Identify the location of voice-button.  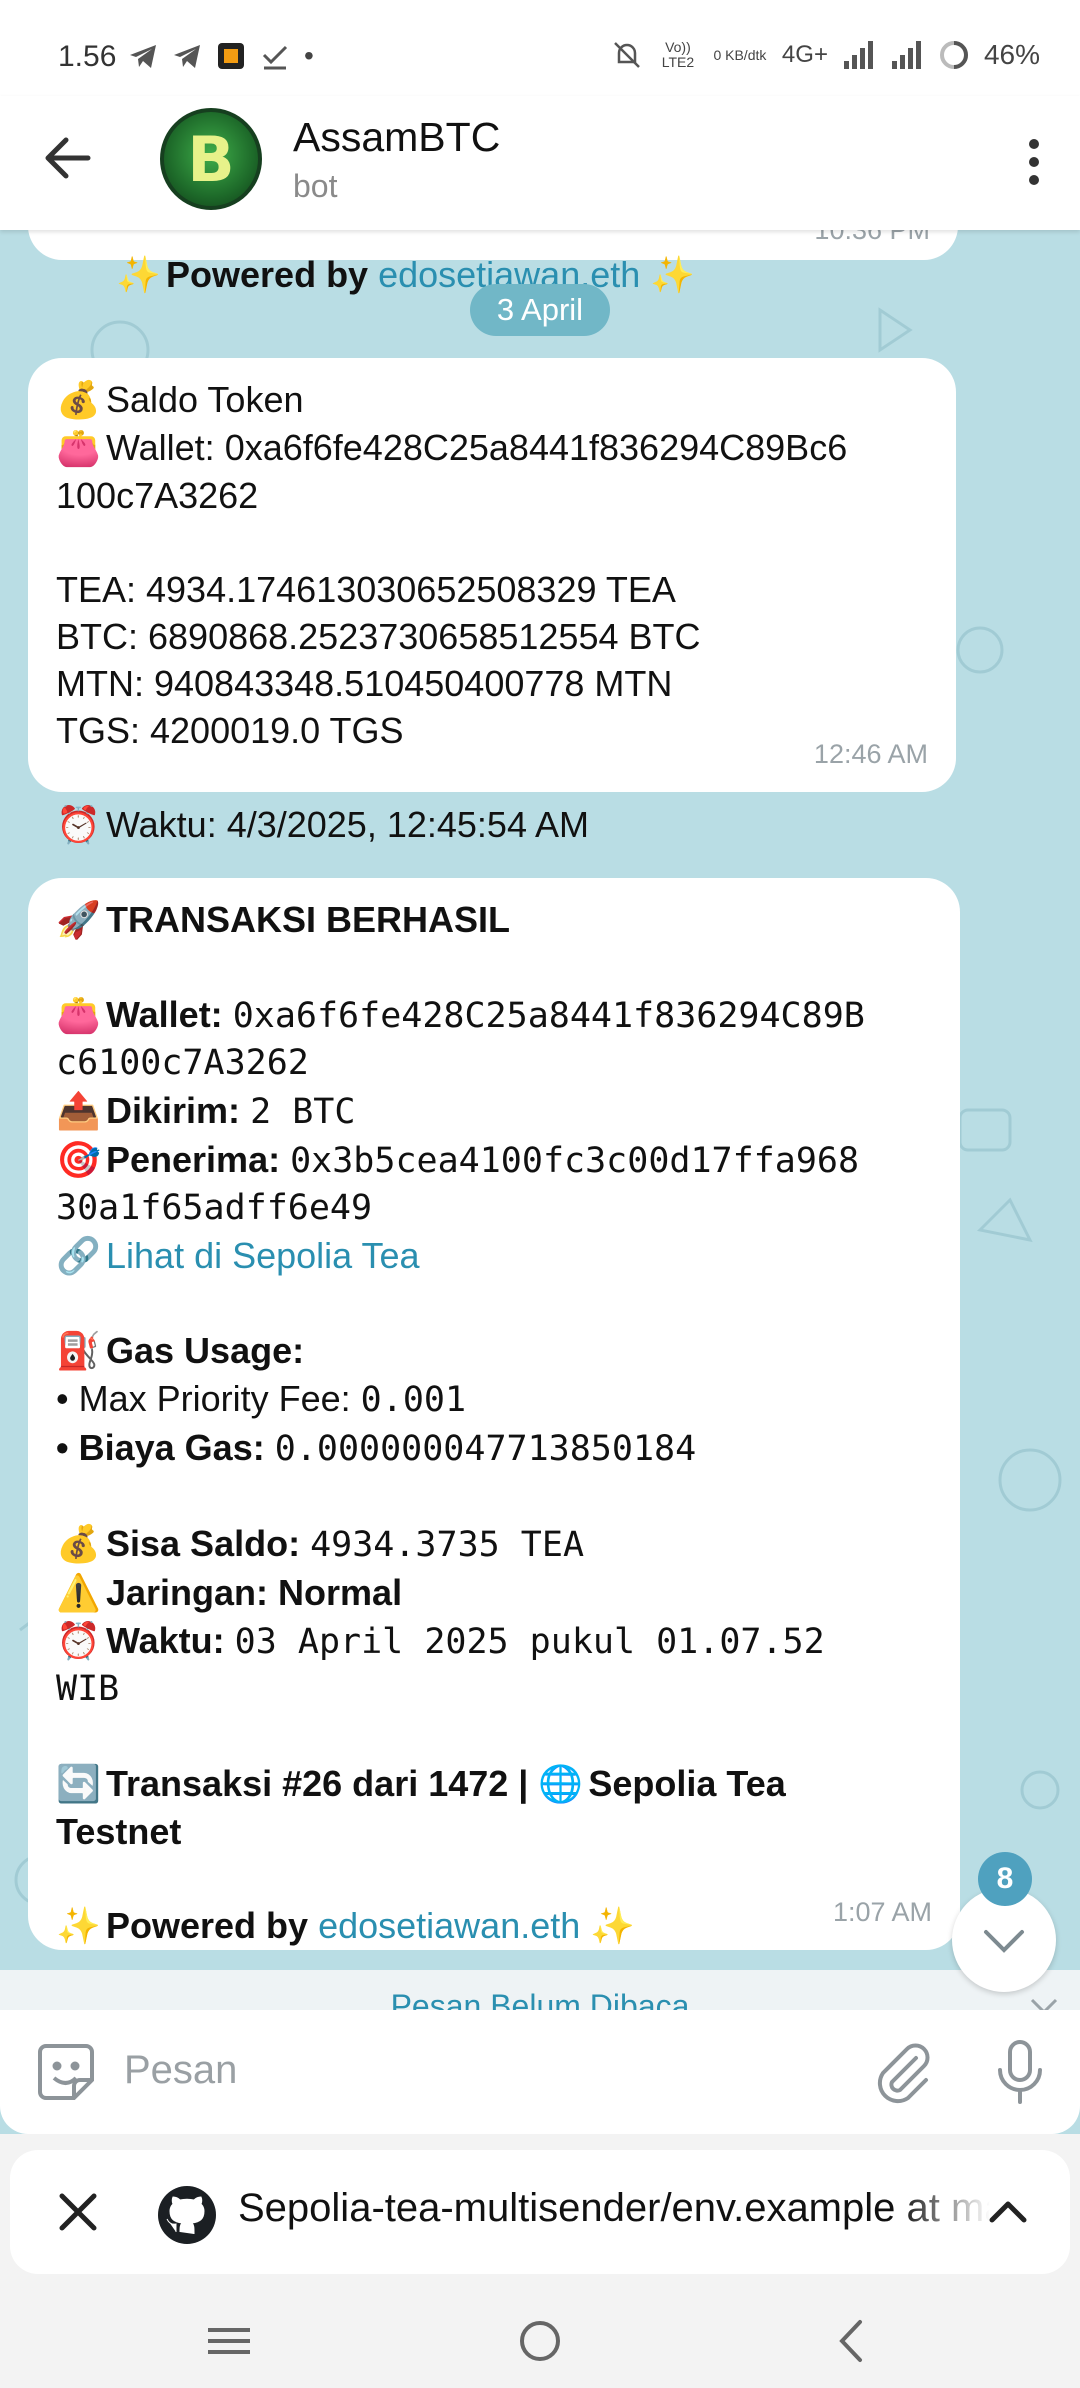
(1020, 2072).